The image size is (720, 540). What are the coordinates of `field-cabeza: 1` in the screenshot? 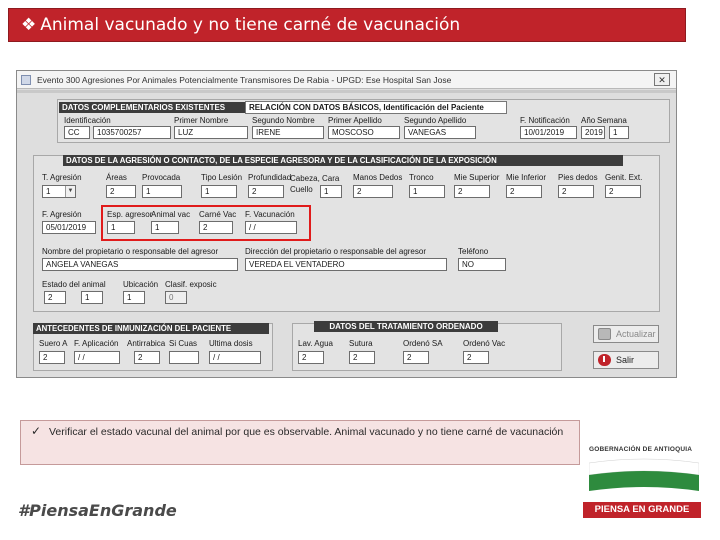 It's located at (331, 191).